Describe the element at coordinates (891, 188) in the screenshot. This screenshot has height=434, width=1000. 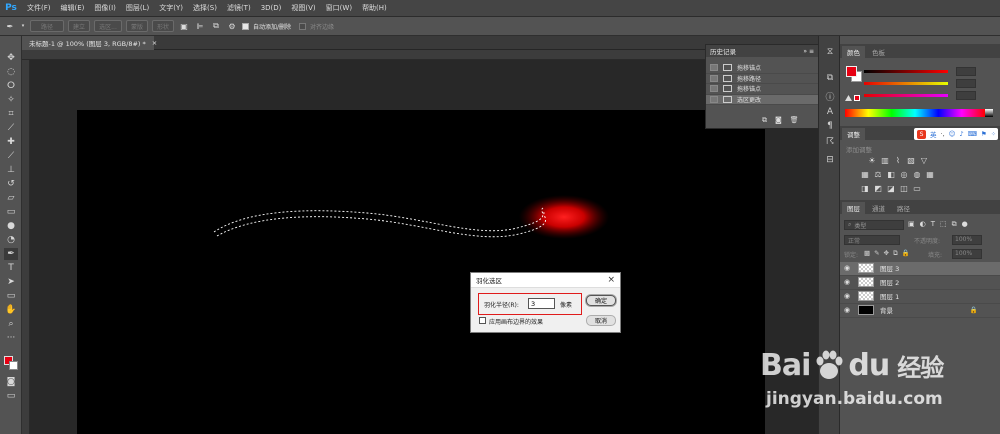
I see `threshold-icon: ◪` at that location.